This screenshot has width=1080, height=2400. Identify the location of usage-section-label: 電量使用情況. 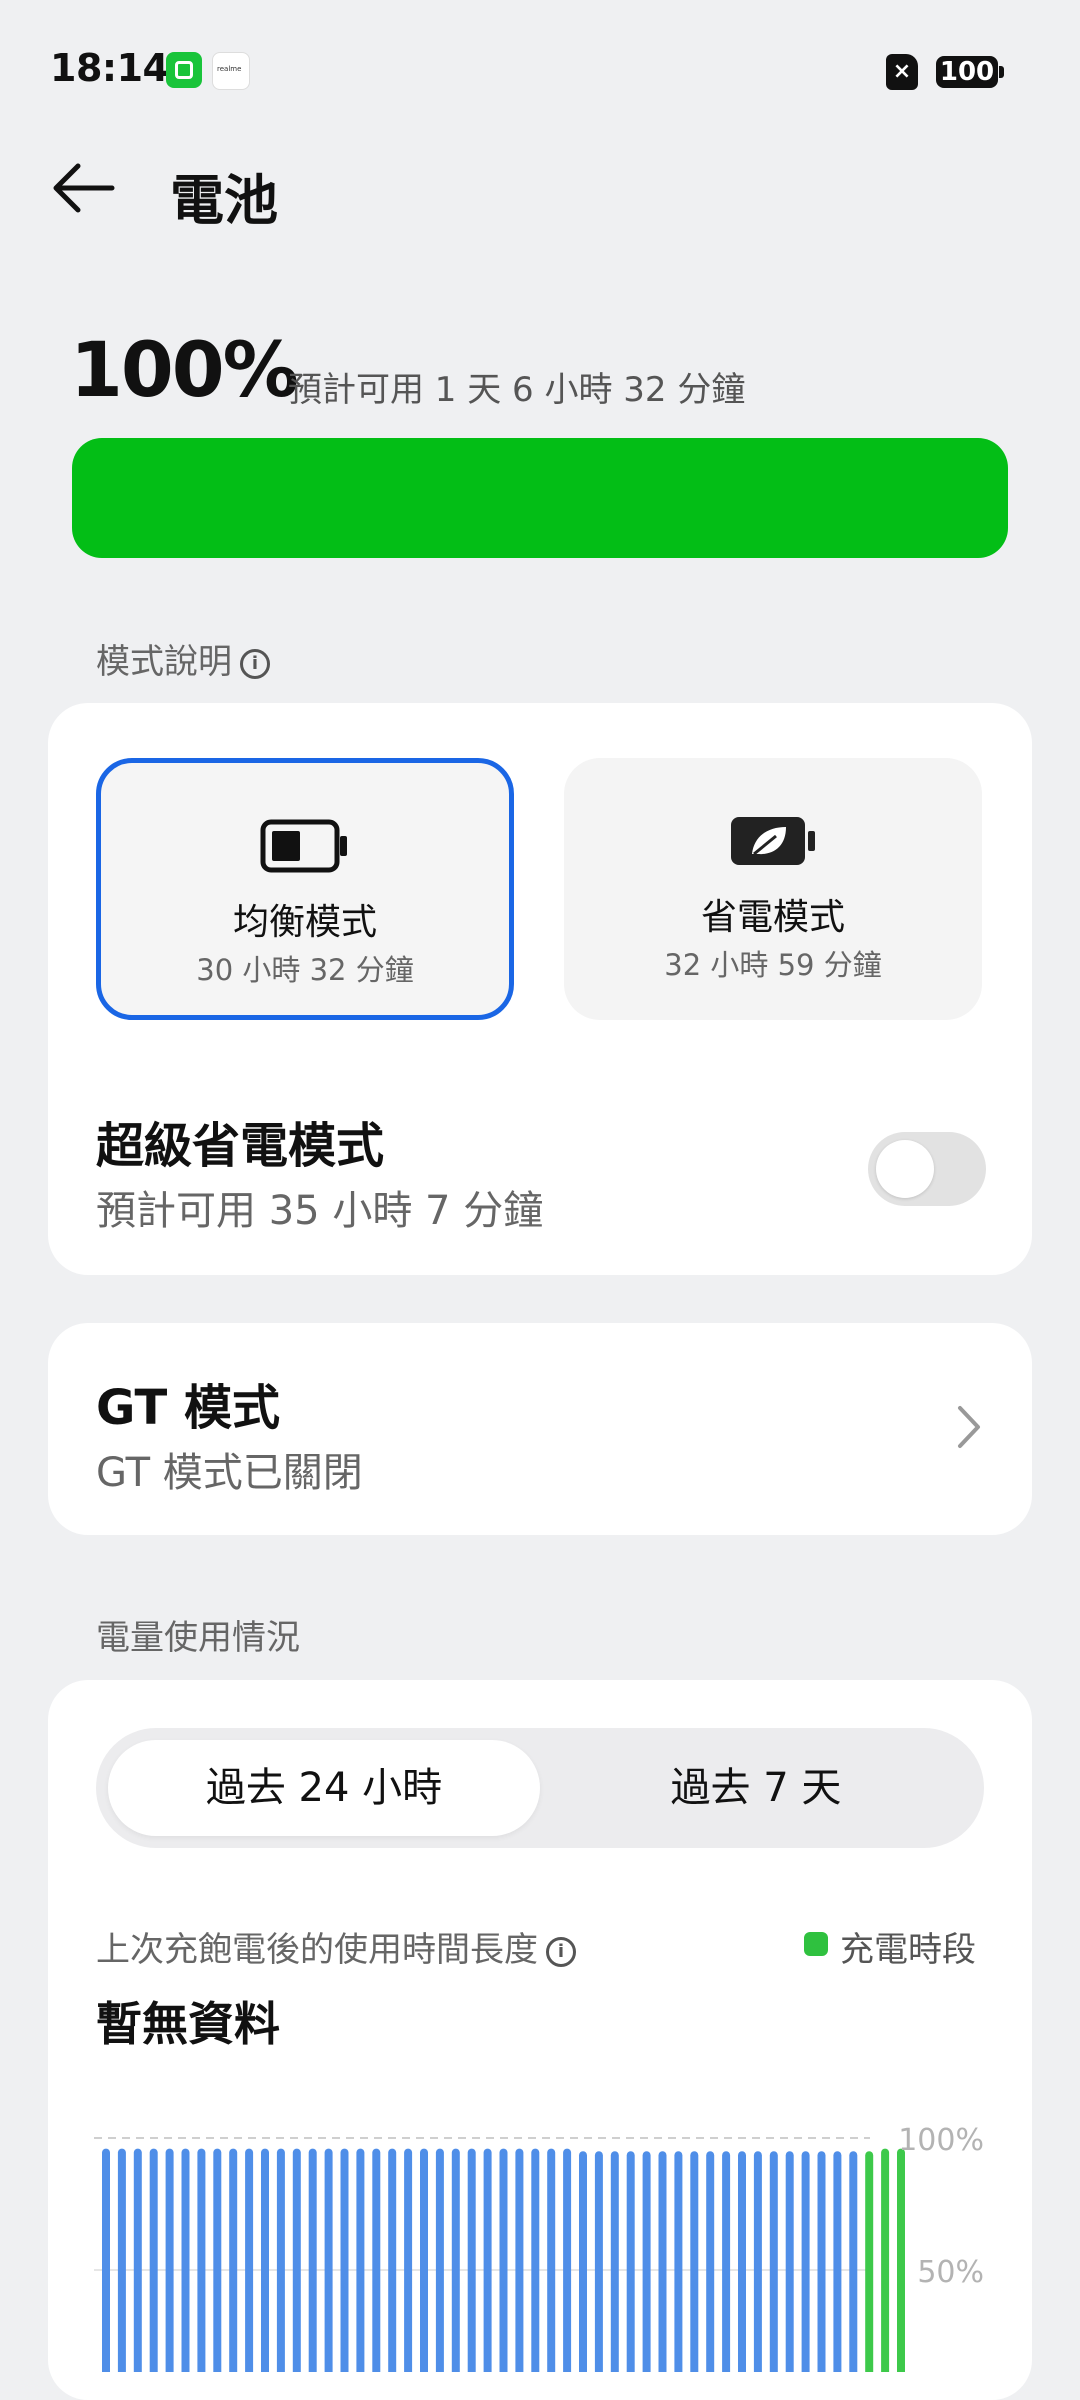
(198, 1638).